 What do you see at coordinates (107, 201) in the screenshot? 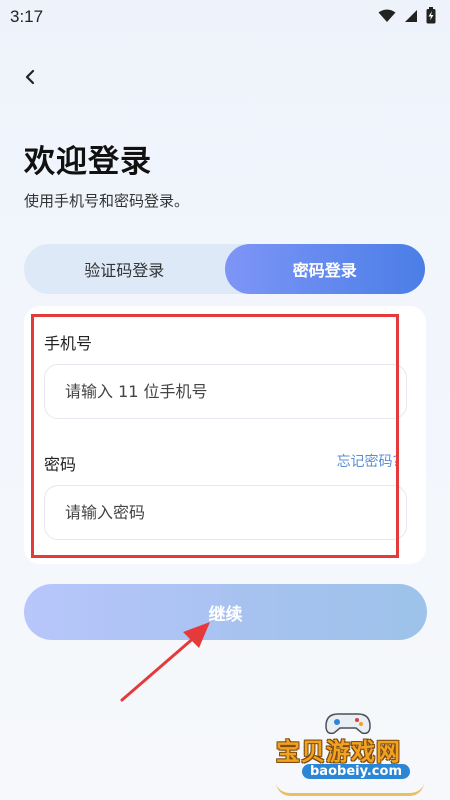
I see `page-subtitle: 使用手机号和密码登录。` at bounding box center [107, 201].